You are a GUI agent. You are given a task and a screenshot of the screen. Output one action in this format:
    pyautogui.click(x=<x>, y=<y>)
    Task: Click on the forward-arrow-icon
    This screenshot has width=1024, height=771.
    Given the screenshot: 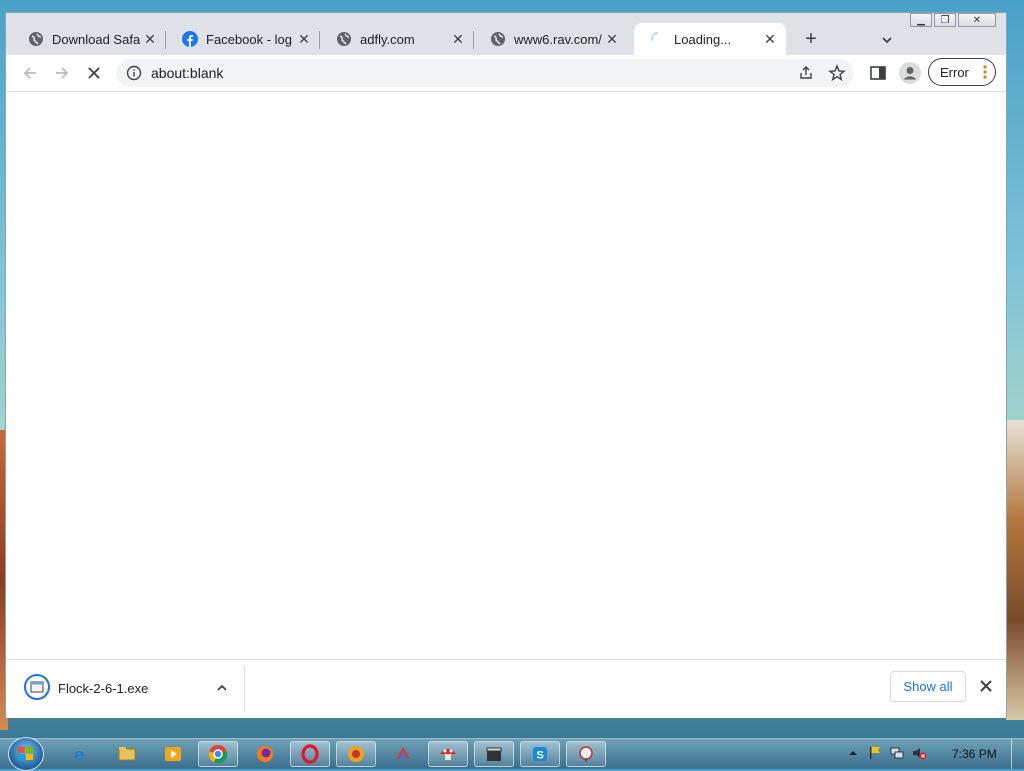 What is the action you would take?
    pyautogui.click(x=62, y=73)
    